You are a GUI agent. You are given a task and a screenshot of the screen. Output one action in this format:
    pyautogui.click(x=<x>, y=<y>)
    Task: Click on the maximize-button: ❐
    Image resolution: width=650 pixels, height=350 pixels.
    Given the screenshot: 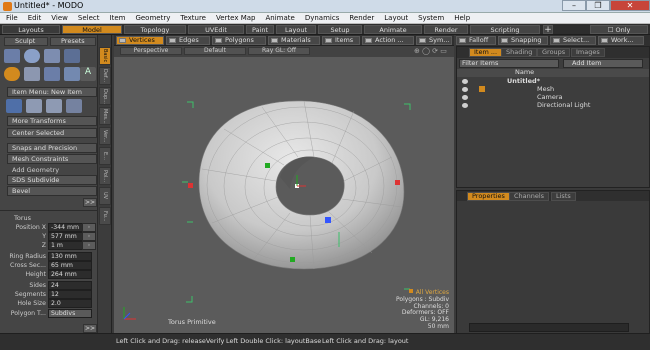 What is the action you would take?
    pyautogui.click(x=598, y=5)
    